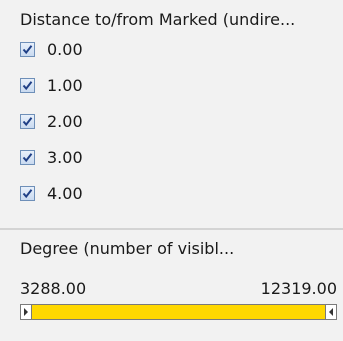 The width and height of the screenshot is (343, 341). What do you see at coordinates (178, 312) in the screenshot?
I see `degree-range-slider` at bounding box center [178, 312].